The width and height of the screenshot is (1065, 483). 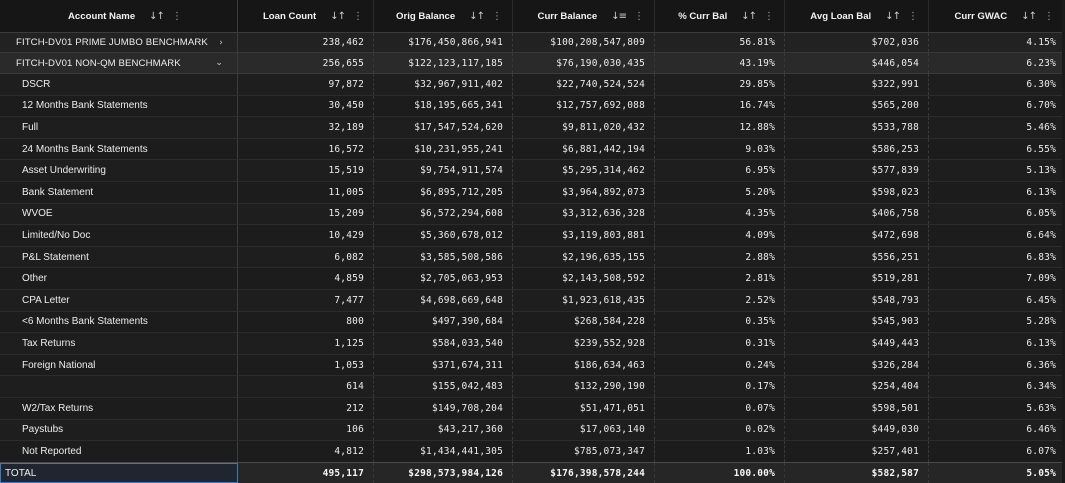 What do you see at coordinates (119, 430) in the screenshot?
I see `account-name-cell: Paystubs` at bounding box center [119, 430].